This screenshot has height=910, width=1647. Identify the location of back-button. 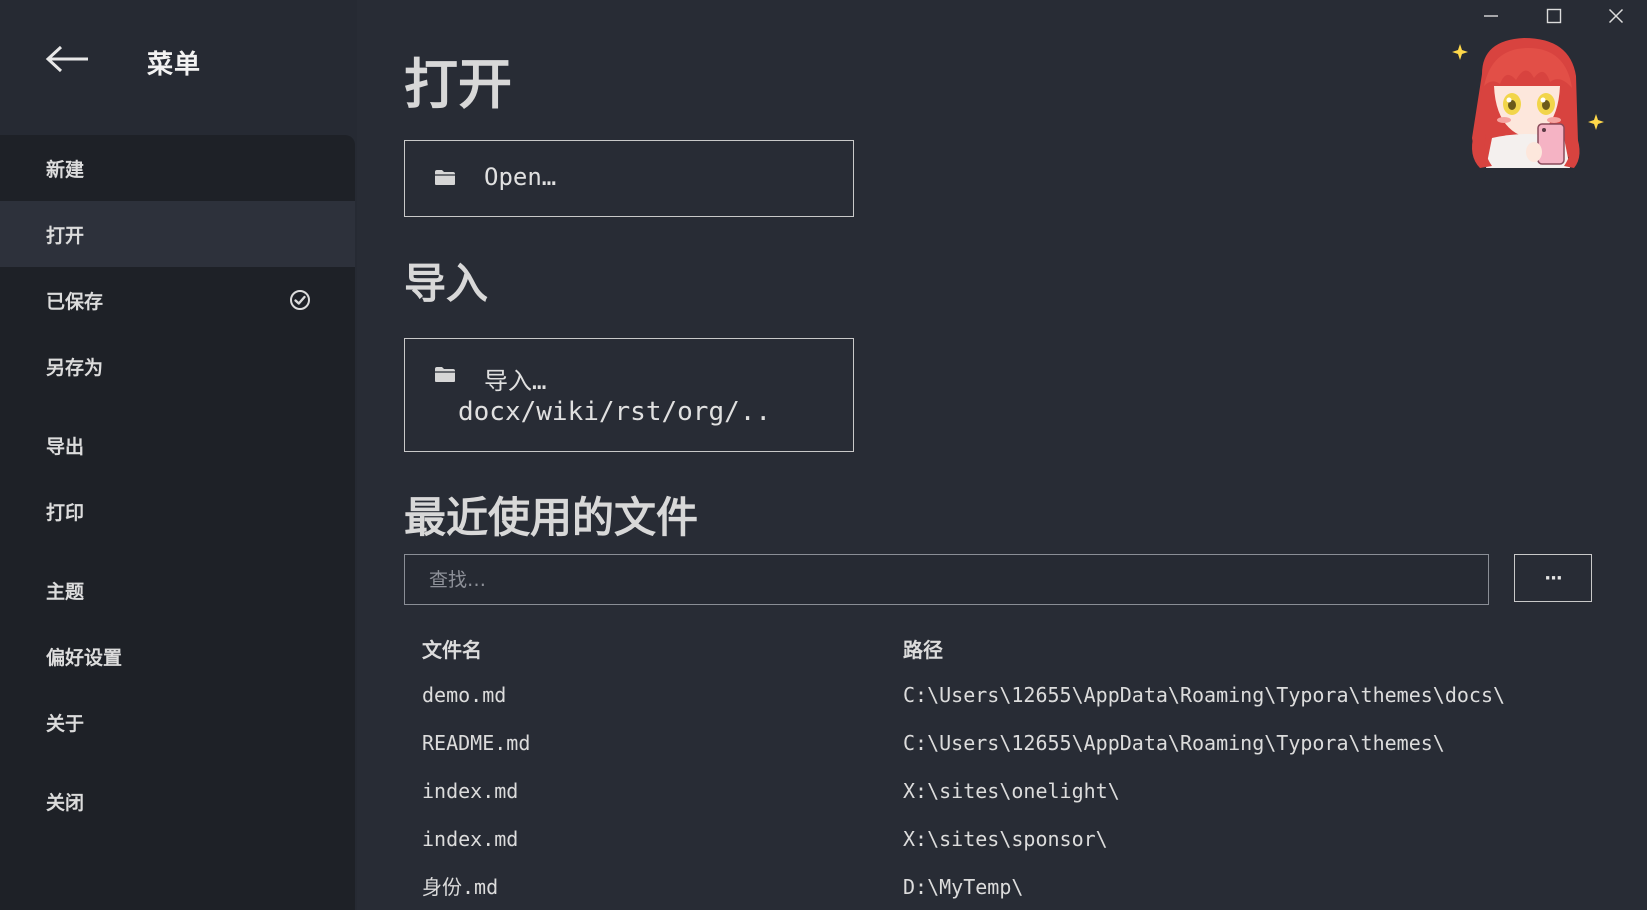
(69, 62).